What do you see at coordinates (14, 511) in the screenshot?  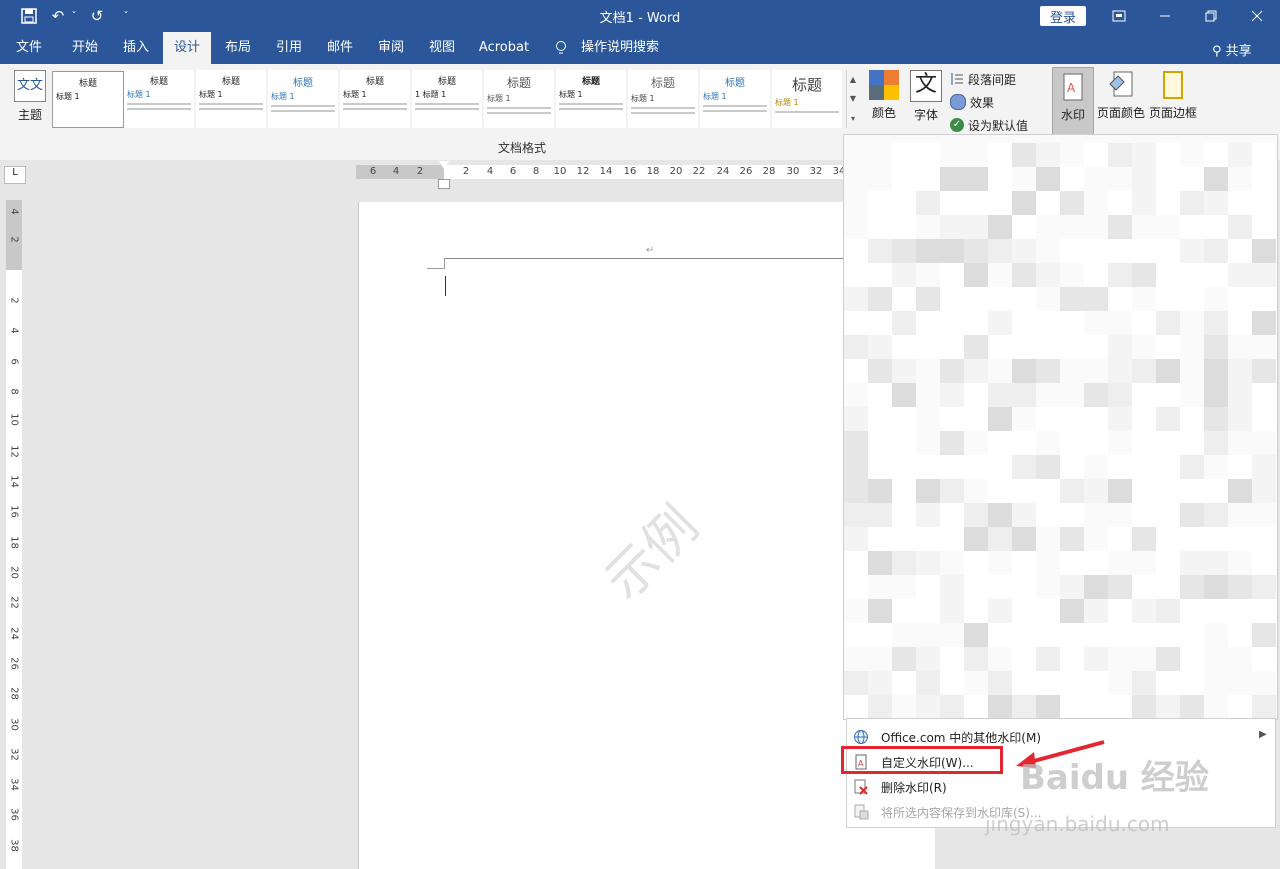 I see `ruler-number: 16` at bounding box center [14, 511].